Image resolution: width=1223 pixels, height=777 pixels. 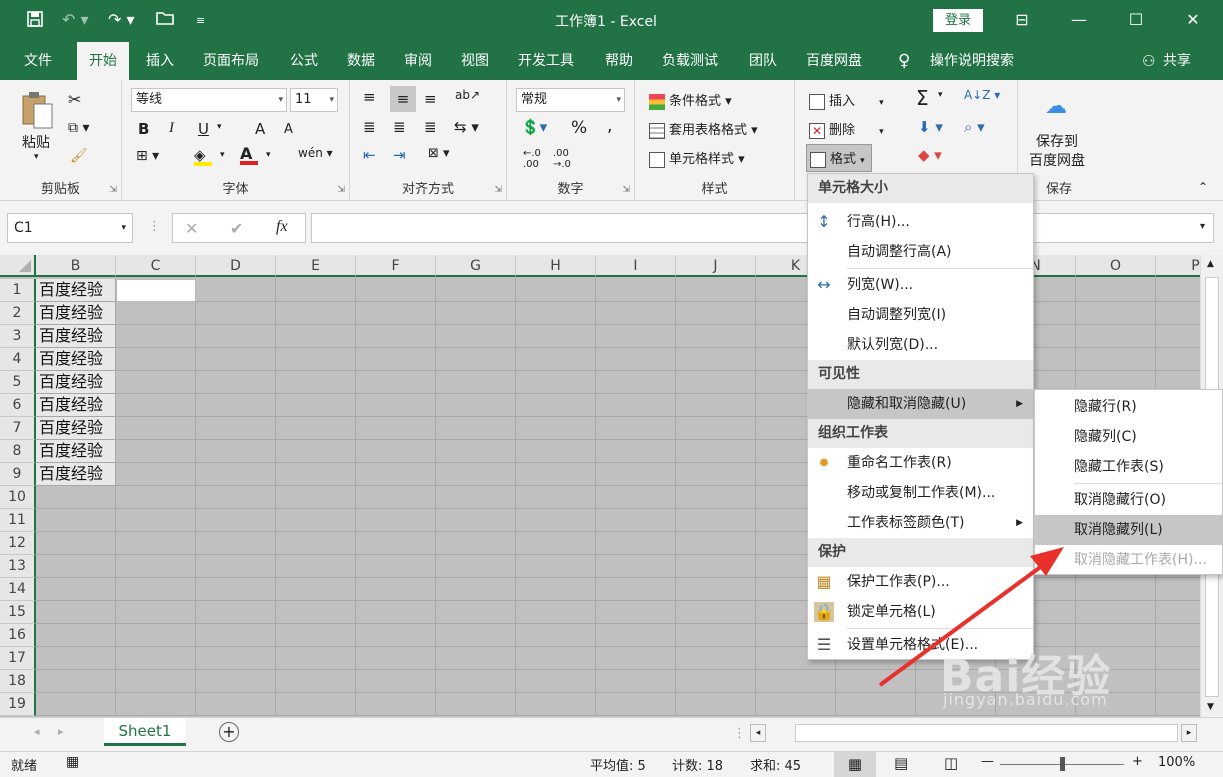 I want to click on tab-team: 团队, so click(x=763, y=61).